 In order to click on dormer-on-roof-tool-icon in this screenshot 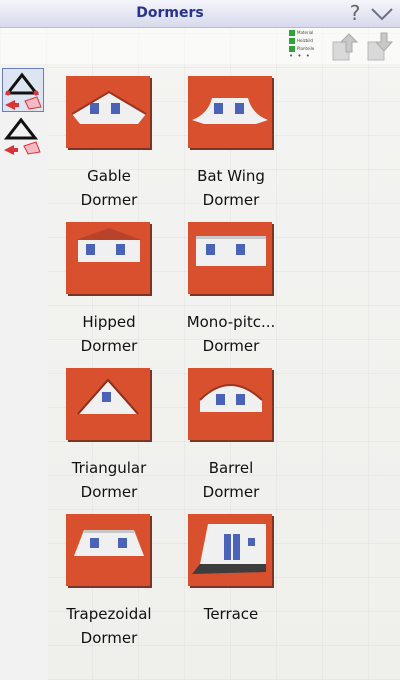, I will do `click(23, 91)`.